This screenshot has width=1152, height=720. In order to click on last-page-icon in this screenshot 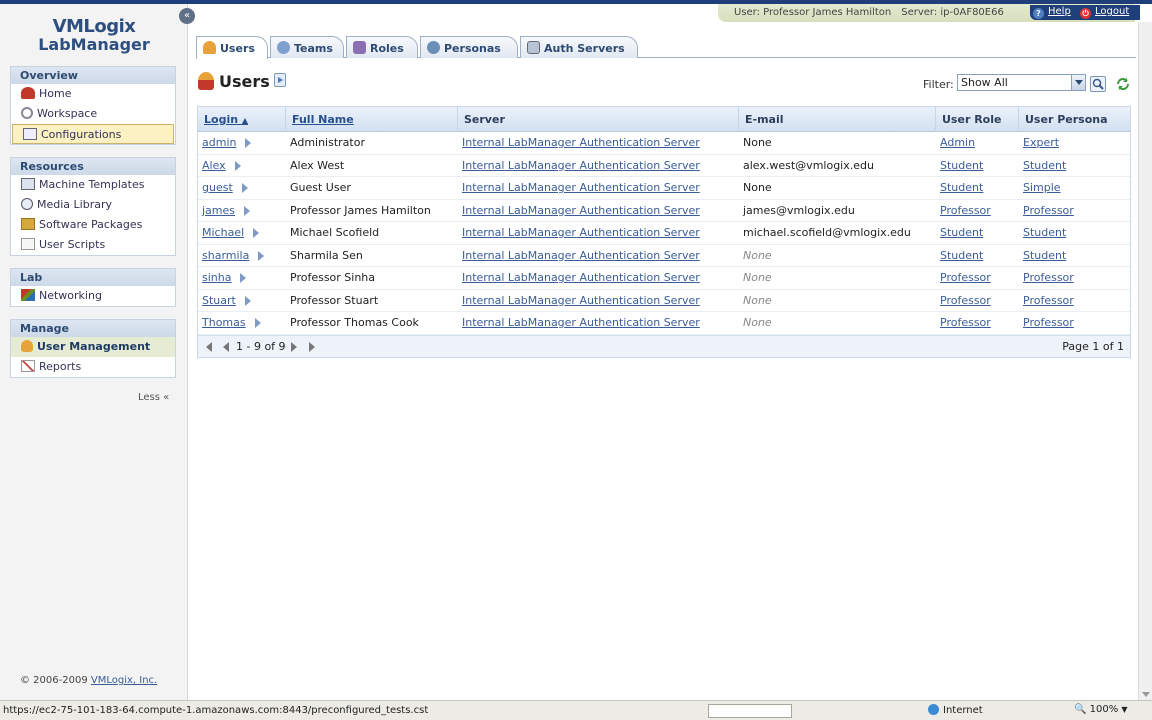, I will do `click(312, 346)`.